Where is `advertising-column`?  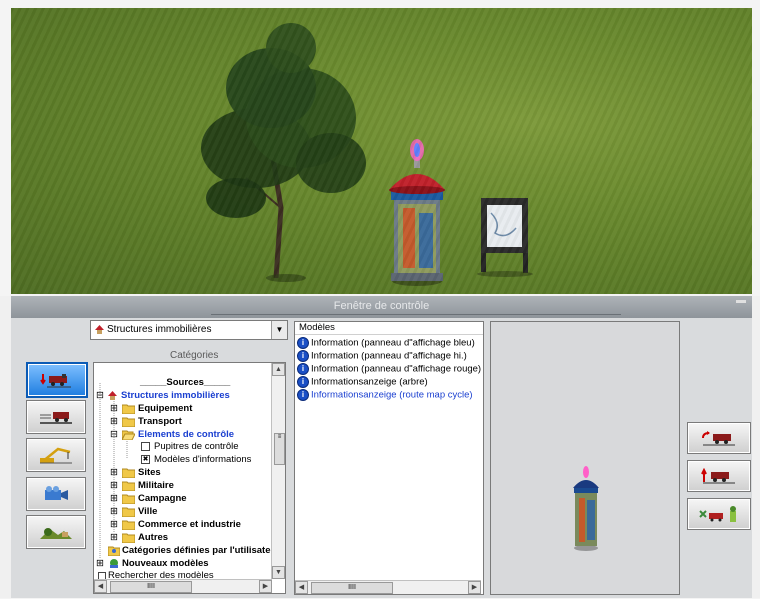
advertising-column is located at coordinates (417, 212).